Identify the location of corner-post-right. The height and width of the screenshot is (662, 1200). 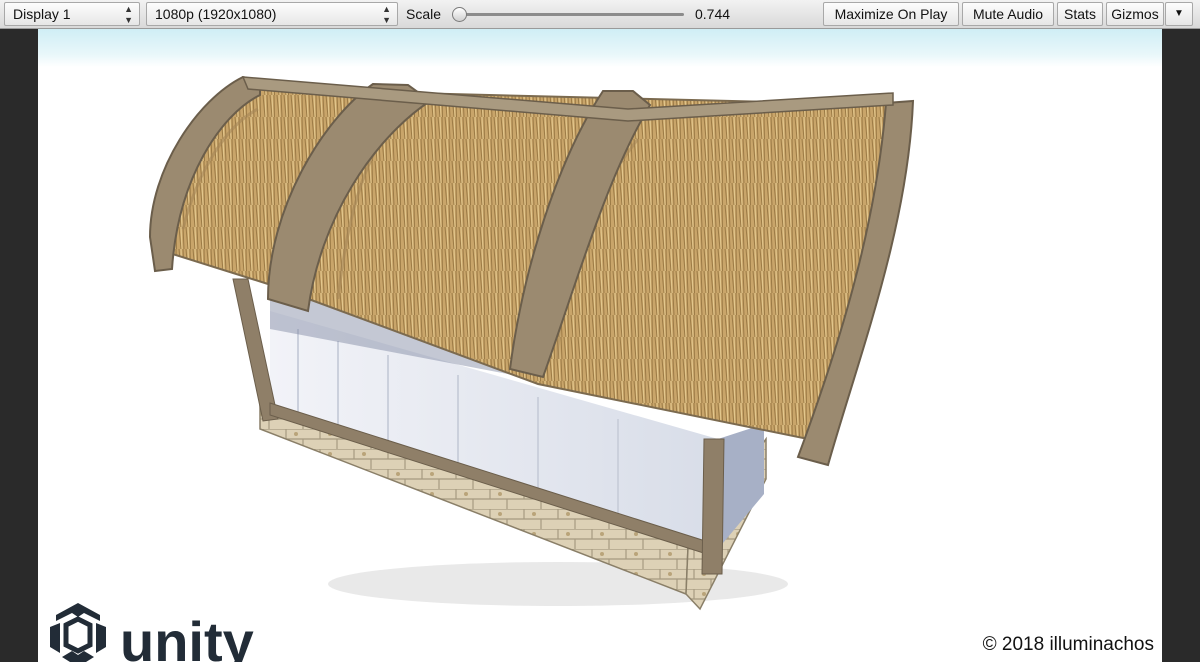
(713, 506).